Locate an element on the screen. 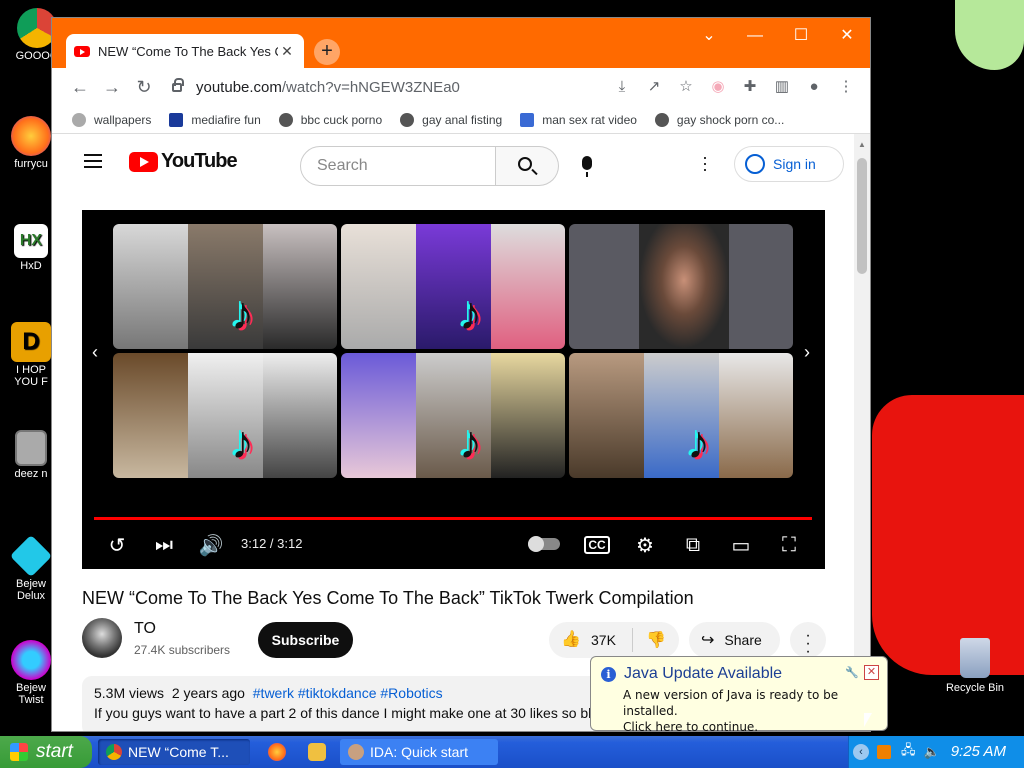 The width and height of the screenshot is (1024, 768). bookmark-item: man sex rat video is located at coordinates (578, 119).